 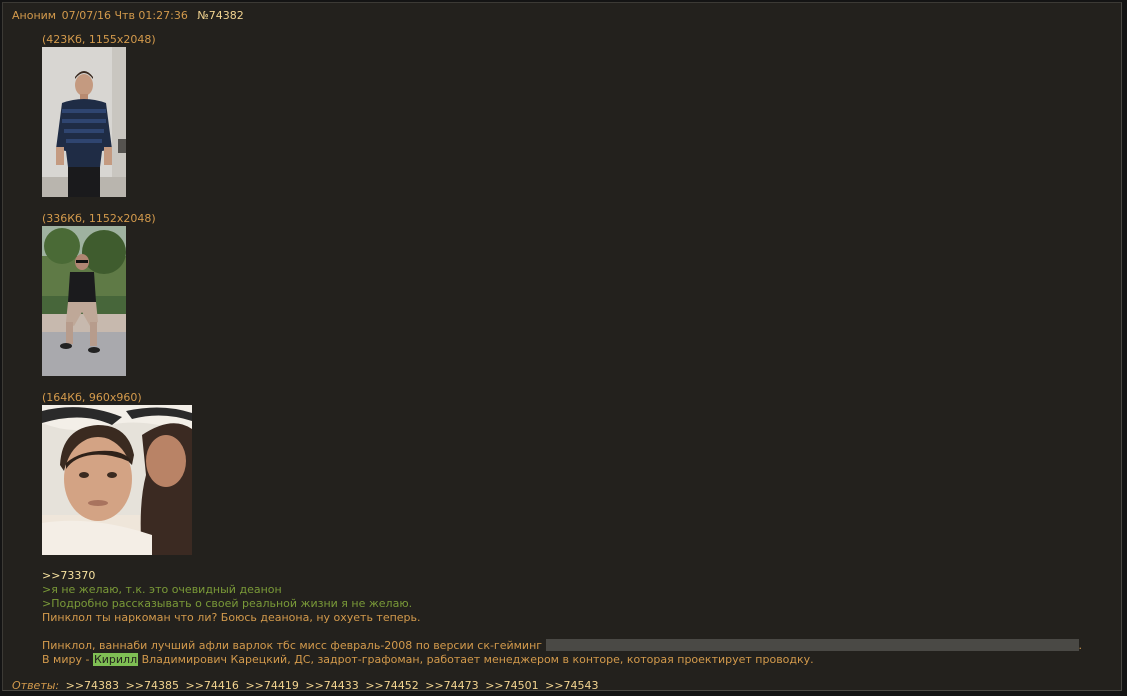 I want to click on photo-standing-man-icon, so click(x=84, y=122).